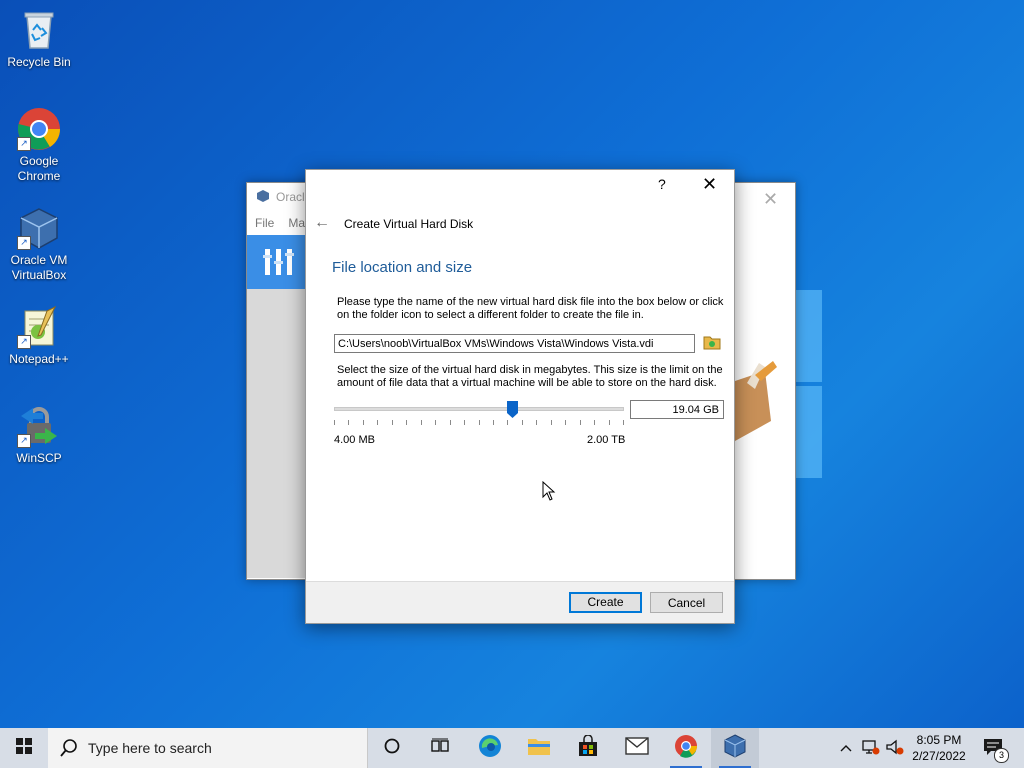 The height and width of the screenshot is (768, 1024). What do you see at coordinates (606, 440) in the screenshot?
I see `slider-max-label: 2.00 TB` at bounding box center [606, 440].